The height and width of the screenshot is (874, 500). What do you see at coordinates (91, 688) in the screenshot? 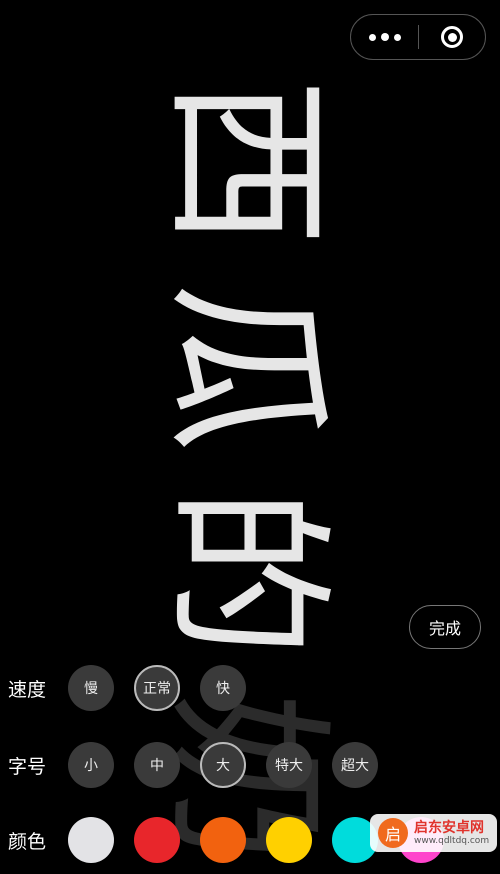
I see `speed-option-slow: 慢` at bounding box center [91, 688].